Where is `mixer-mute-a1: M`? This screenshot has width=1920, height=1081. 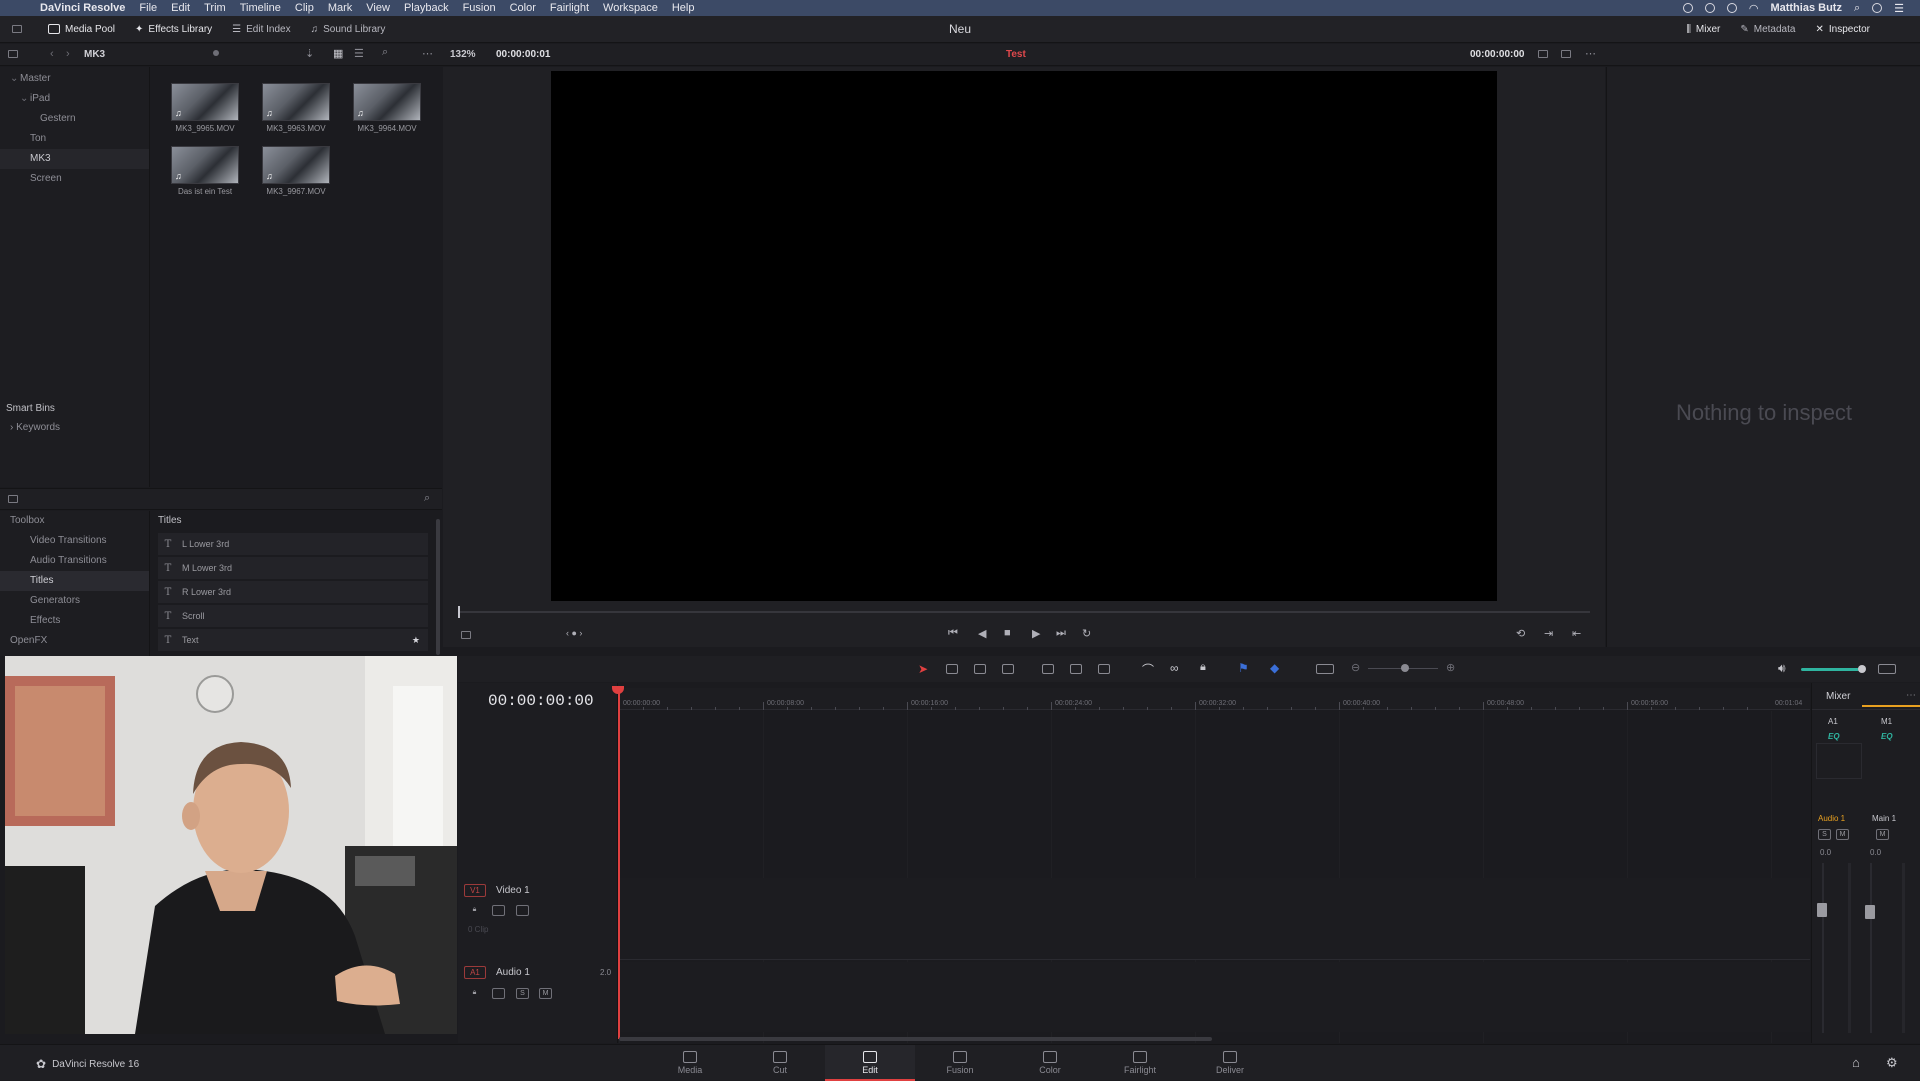 mixer-mute-a1: M is located at coordinates (1842, 834).